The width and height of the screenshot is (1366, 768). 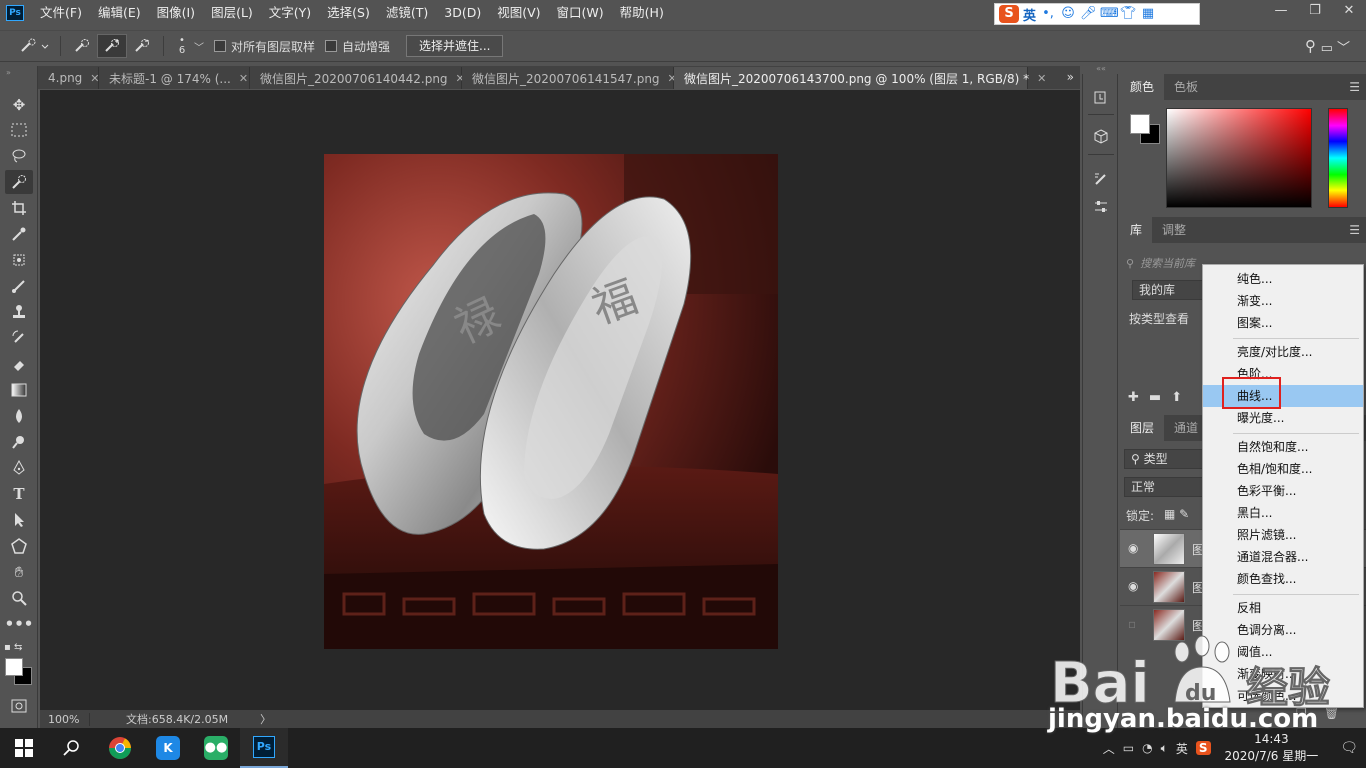 I want to click on zoom-level: 100%, so click(x=65, y=719).